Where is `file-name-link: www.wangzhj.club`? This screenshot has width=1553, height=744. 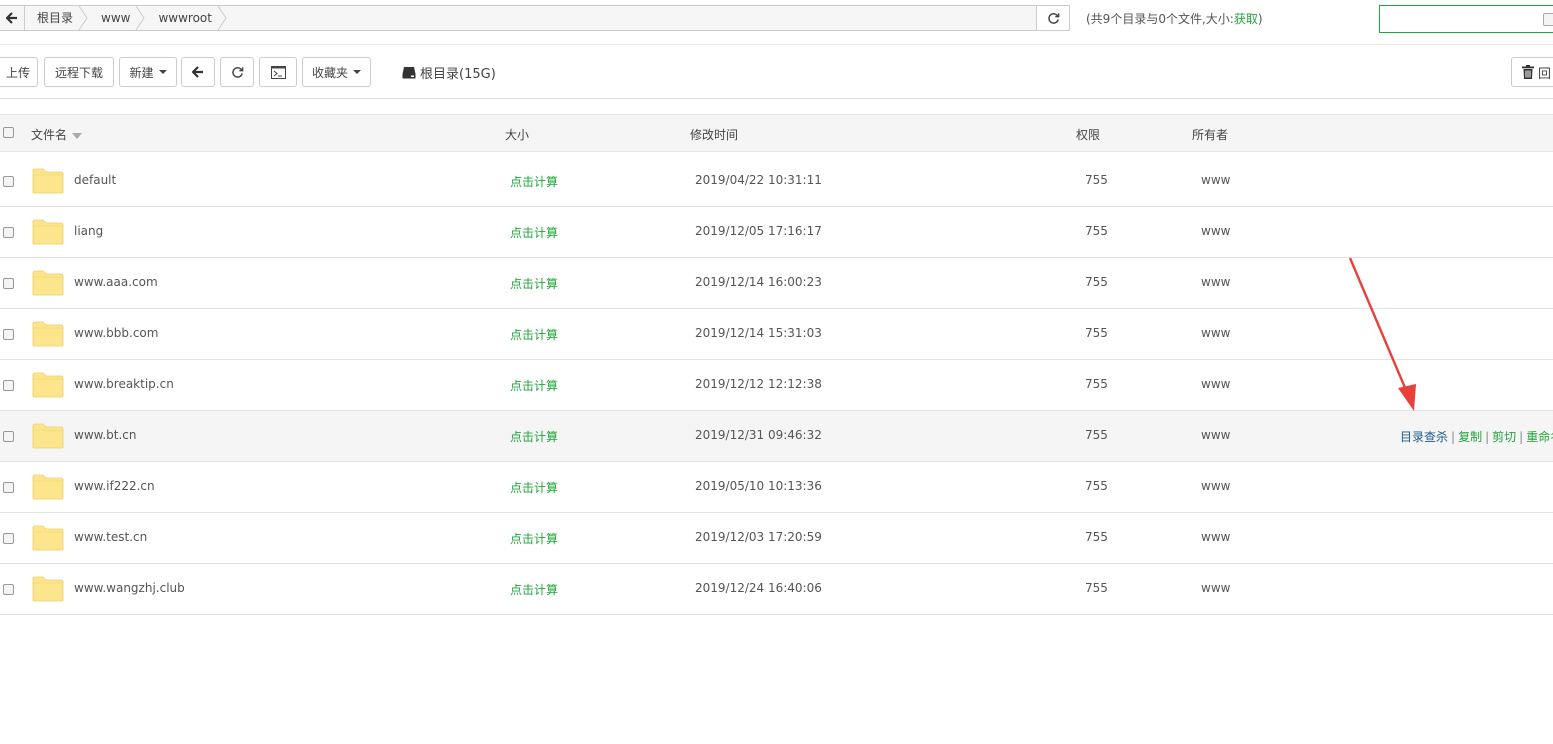
file-name-link: www.wangzhj.club is located at coordinates (129, 588).